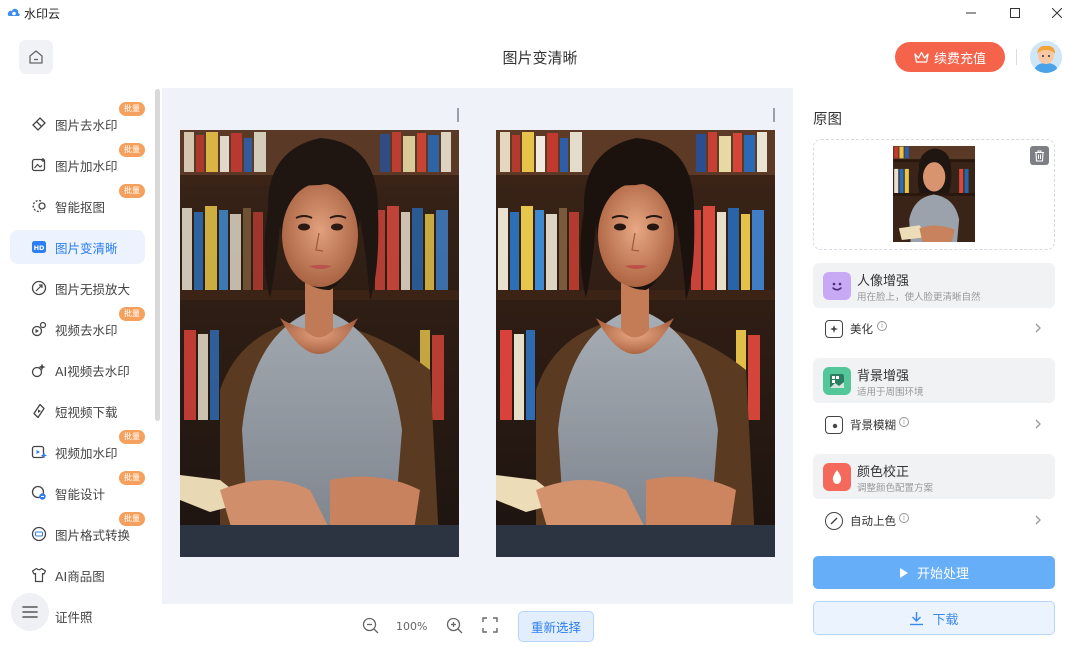 The width and height of the screenshot is (1080, 648). Describe the element at coordinates (834, 425) in the screenshot. I see `blur-icon` at that location.